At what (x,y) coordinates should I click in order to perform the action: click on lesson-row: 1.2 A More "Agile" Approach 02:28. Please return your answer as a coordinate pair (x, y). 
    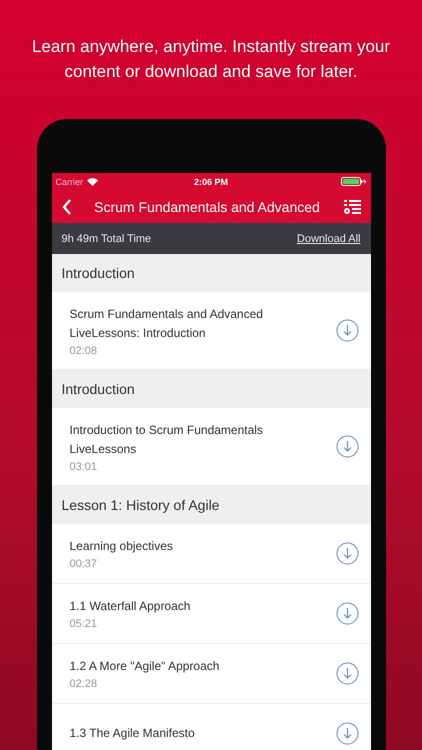
    Looking at the image, I should click on (211, 674).